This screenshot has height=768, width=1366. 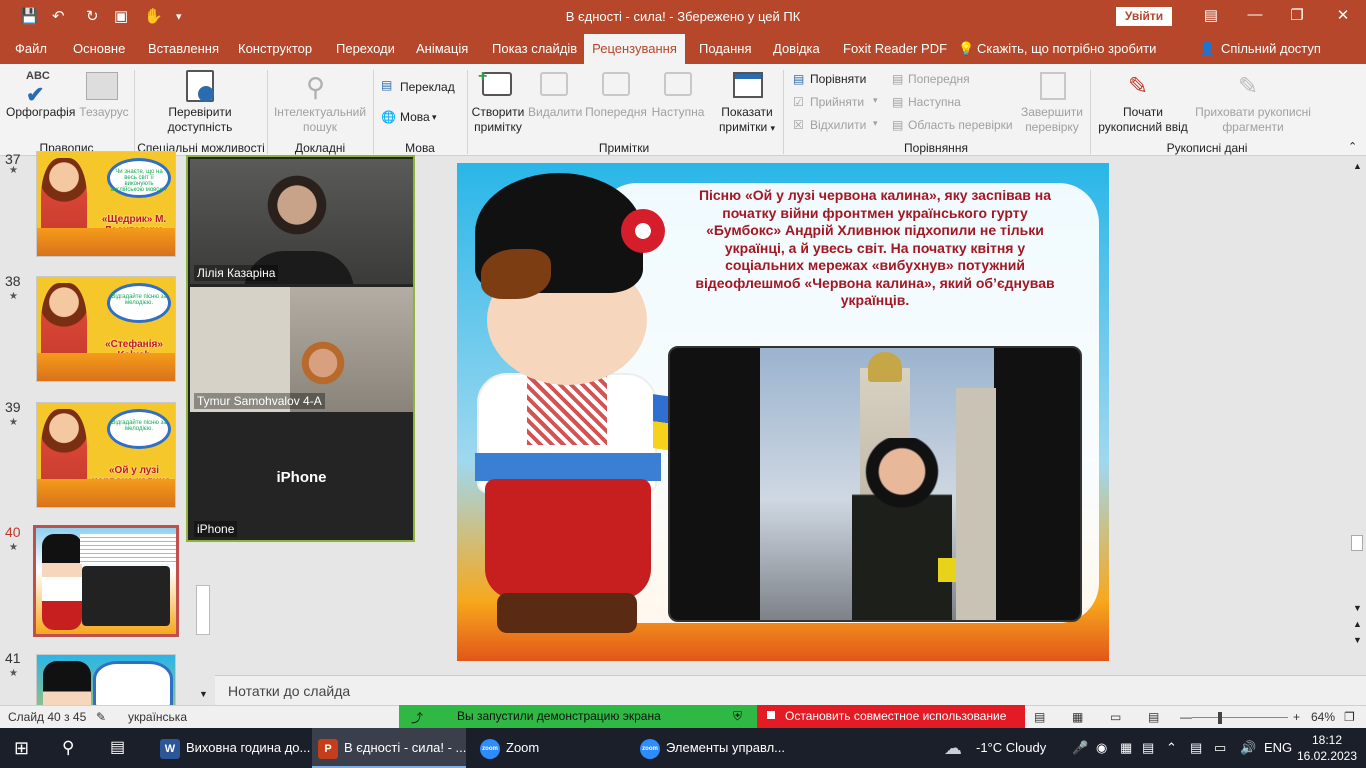 I want to click on tell-me-search: Скажіть, що потрібно зробити, so click(x=1066, y=49).